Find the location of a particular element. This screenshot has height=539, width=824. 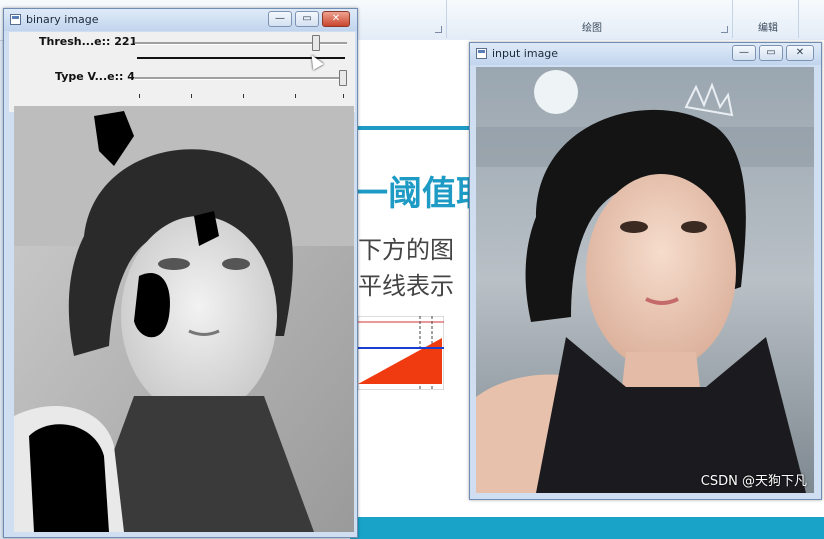

ribbon-group-edit: 编辑 is located at coordinates (768, 19).